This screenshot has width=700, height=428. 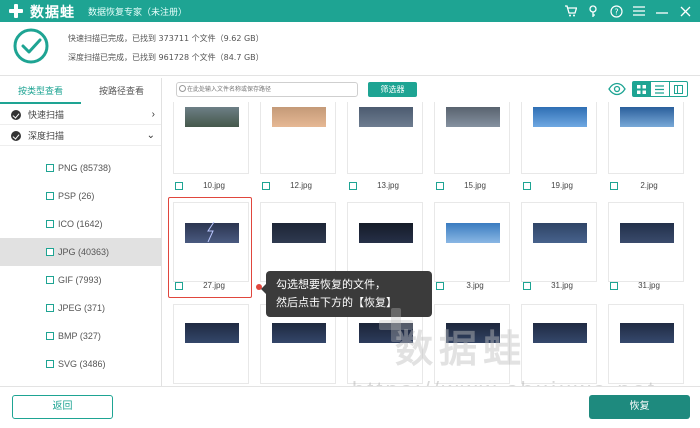 I want to click on search-input, so click(x=271, y=89).